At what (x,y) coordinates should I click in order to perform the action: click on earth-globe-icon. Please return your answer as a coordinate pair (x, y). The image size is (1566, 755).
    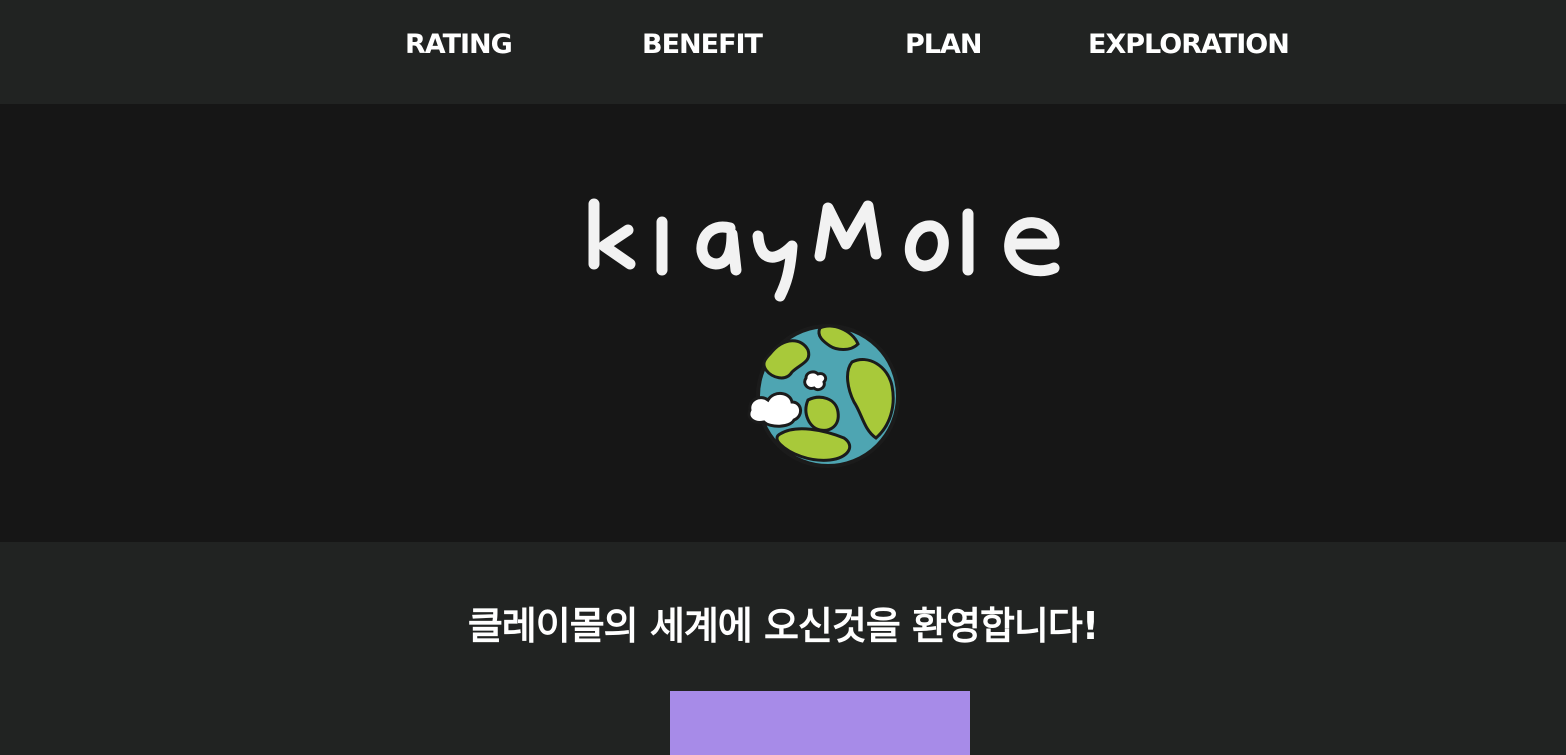
    Looking at the image, I should click on (823, 396).